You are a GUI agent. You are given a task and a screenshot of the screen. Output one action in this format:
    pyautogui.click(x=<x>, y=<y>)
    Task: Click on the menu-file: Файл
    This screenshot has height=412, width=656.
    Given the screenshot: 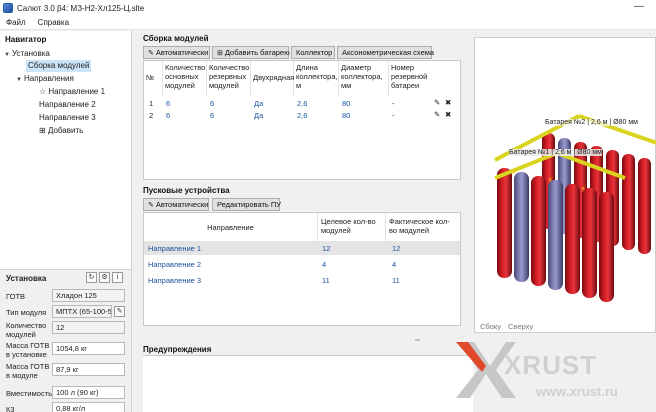 What is the action you would take?
    pyautogui.click(x=16, y=22)
    